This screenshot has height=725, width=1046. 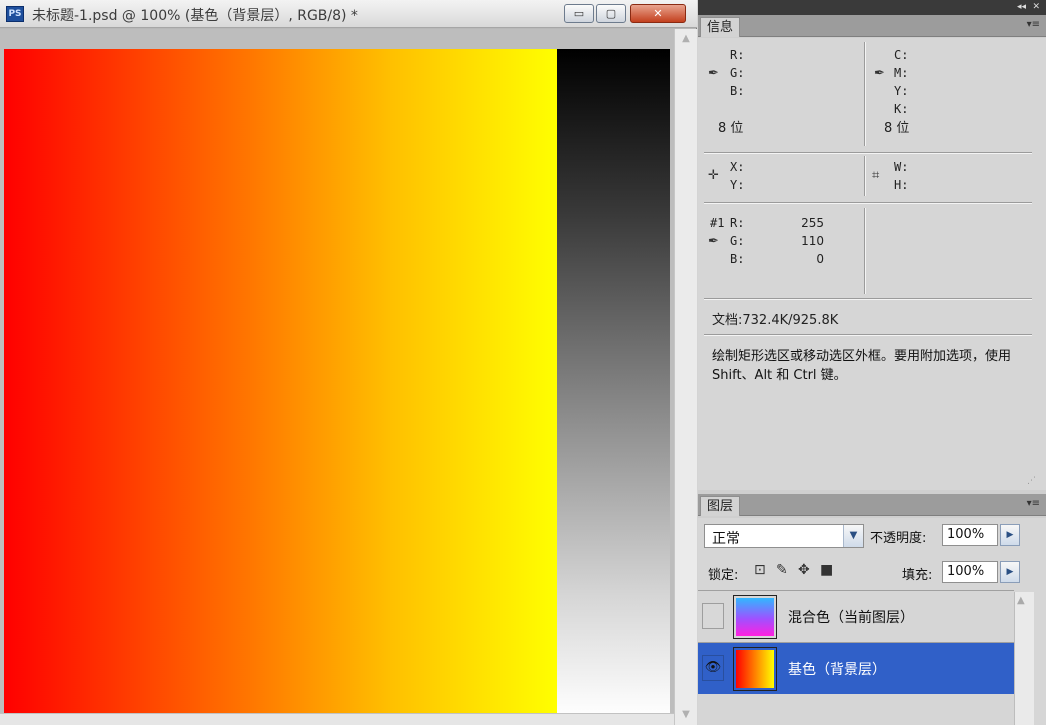 What do you see at coordinates (872, 7) in the screenshot?
I see `dock-header: ◂◂ ✕` at bounding box center [872, 7].